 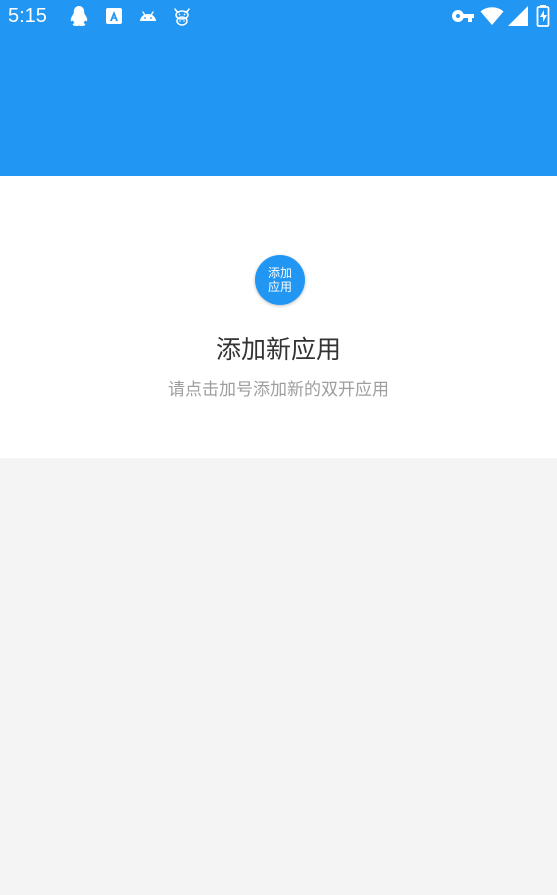 I want to click on add-app-button-label: 添加应用, so click(x=279, y=280).